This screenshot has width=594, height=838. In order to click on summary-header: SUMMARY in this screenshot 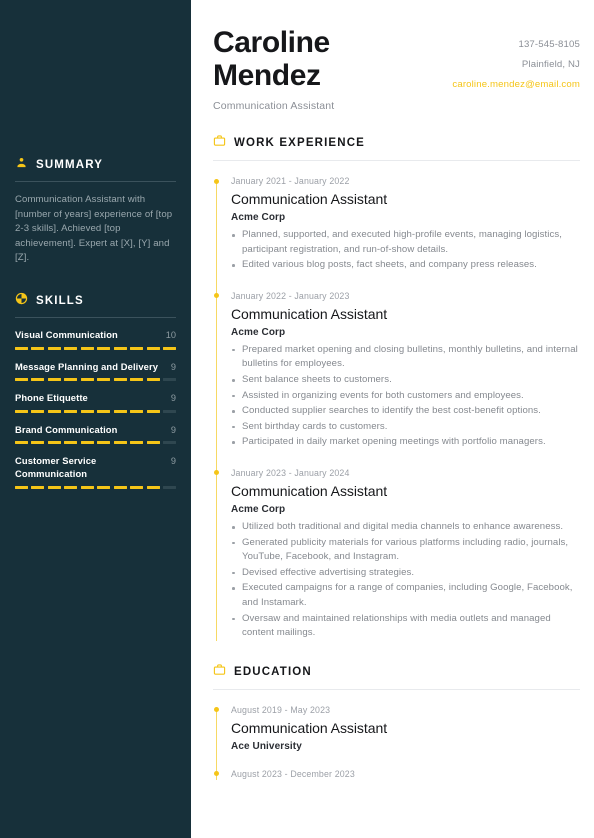, I will do `click(95, 168)`.